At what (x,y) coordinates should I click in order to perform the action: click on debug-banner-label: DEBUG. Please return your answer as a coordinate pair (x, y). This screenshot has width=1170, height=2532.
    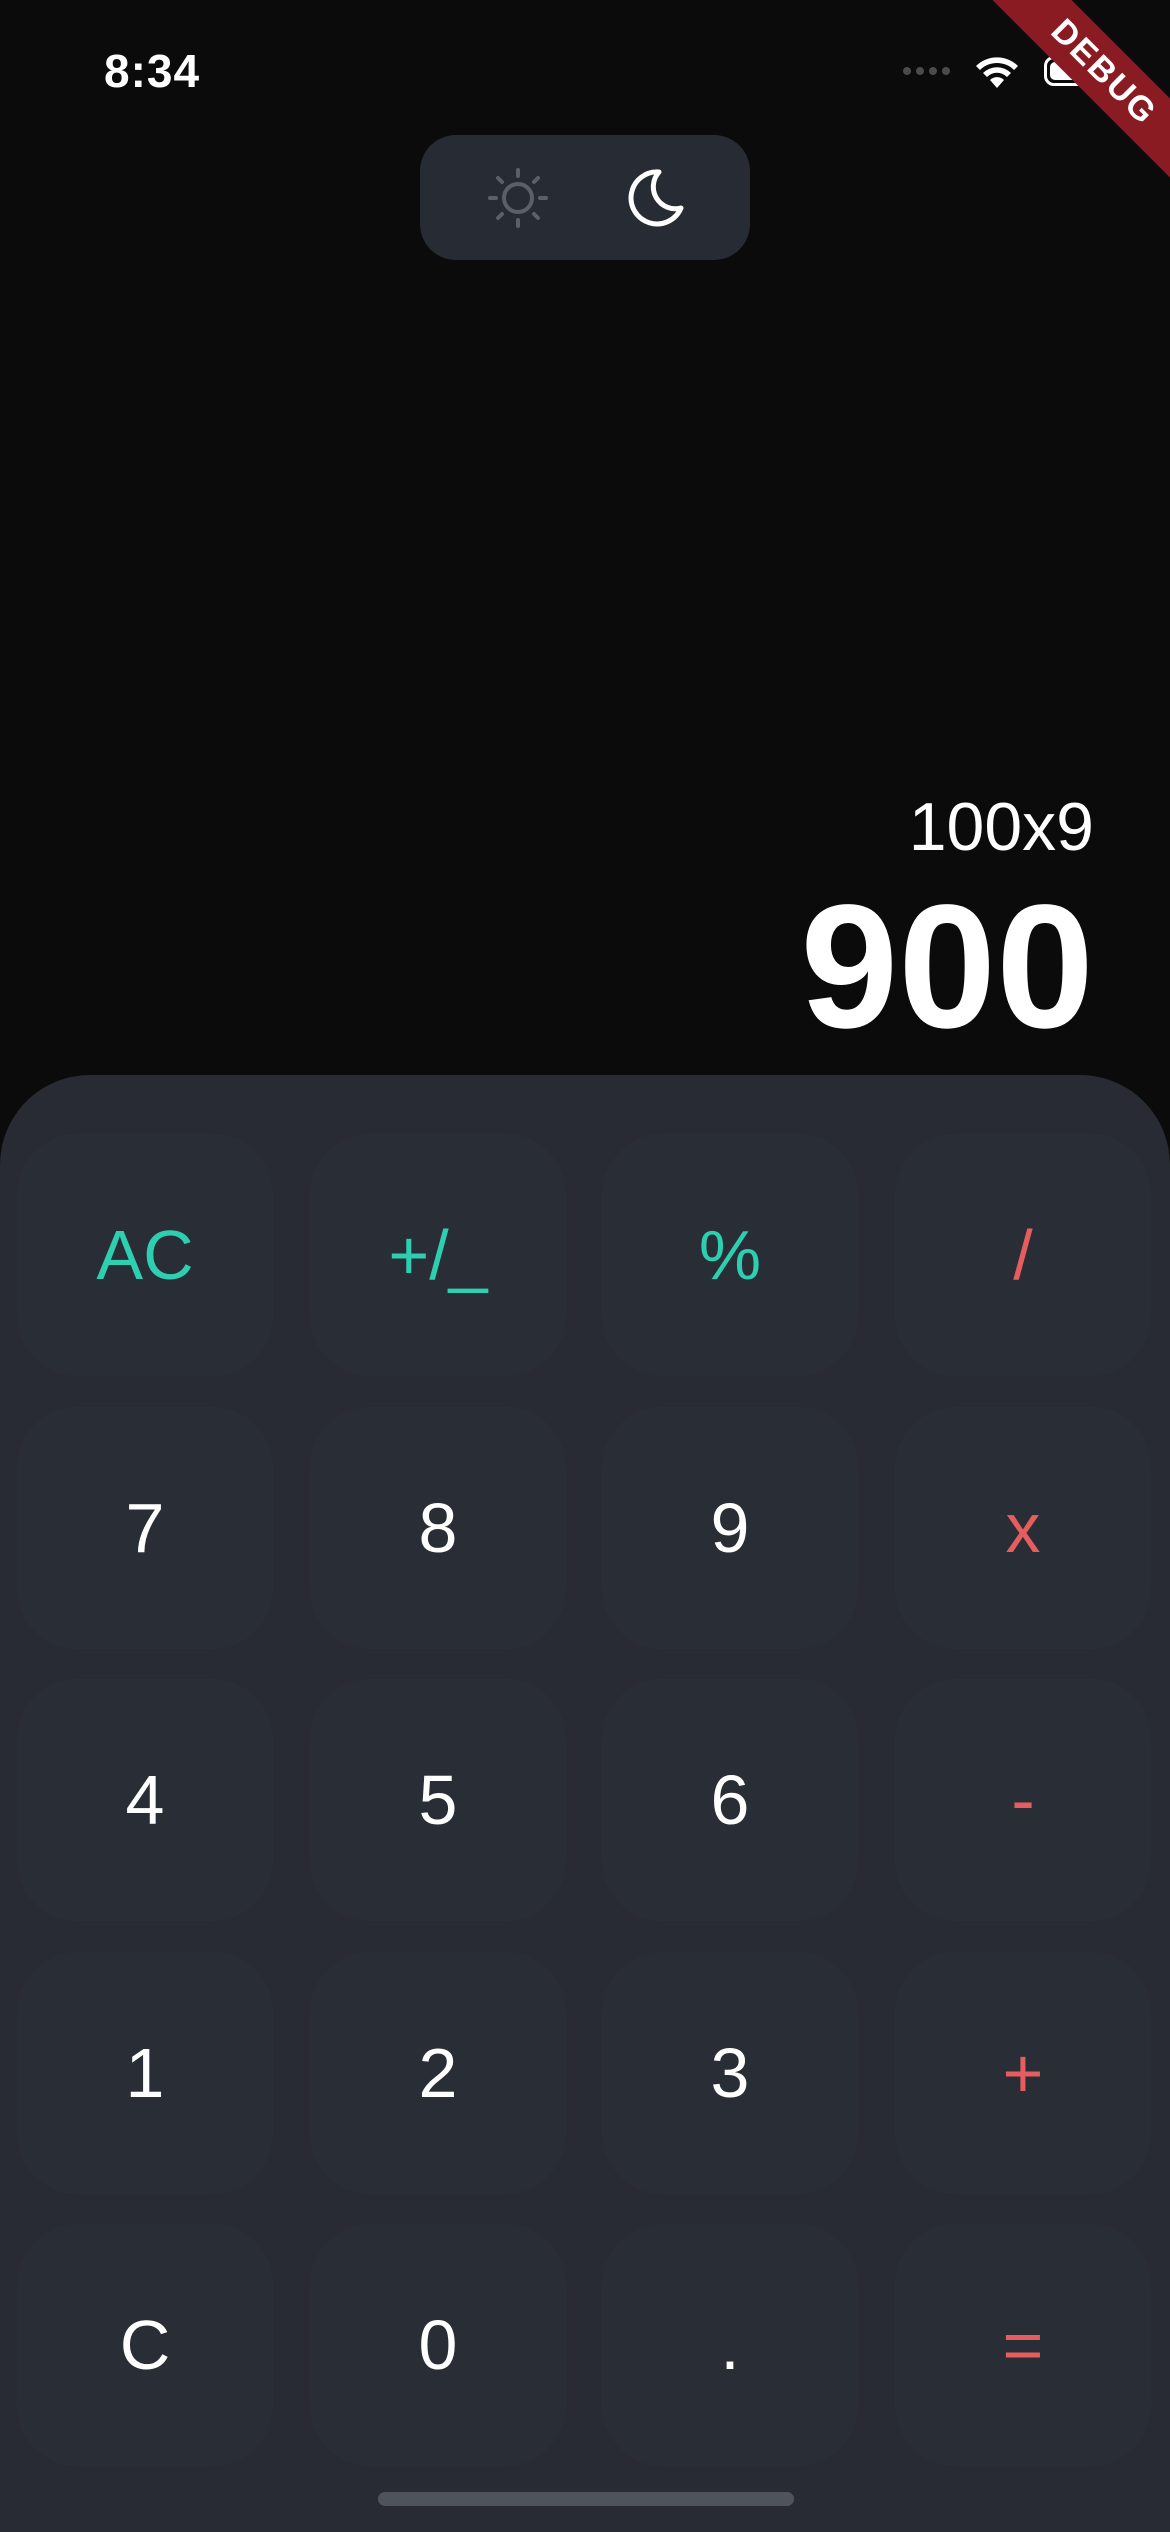
    Looking at the image, I should click on (1074, 99).